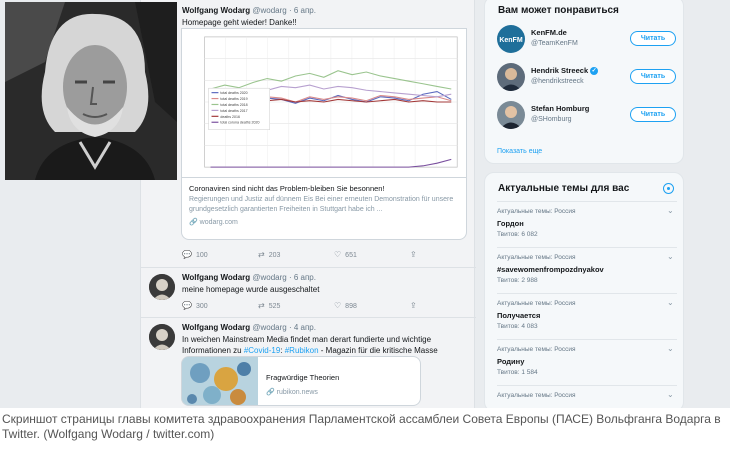  Describe the element at coordinates (91, 91) in the screenshot. I see `portrait-photo` at that location.